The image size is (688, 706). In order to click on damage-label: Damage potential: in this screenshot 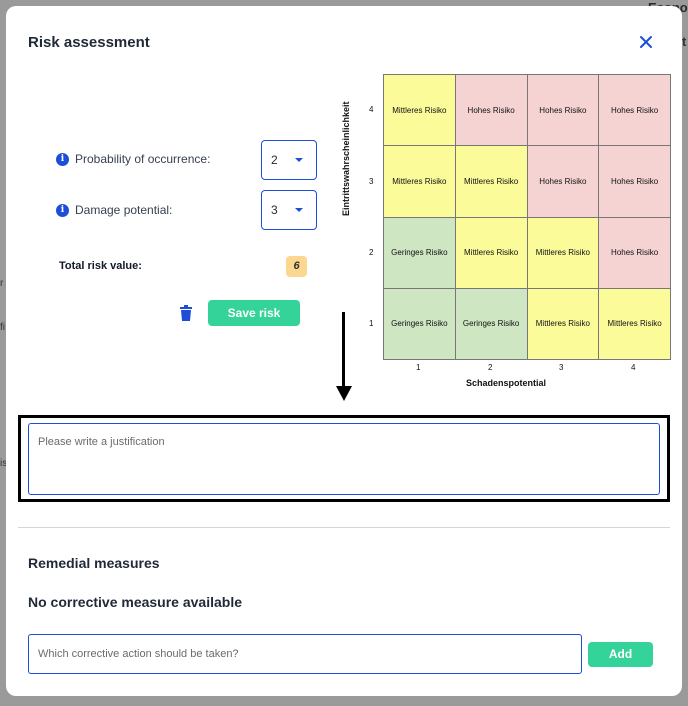, I will do `click(124, 210)`.